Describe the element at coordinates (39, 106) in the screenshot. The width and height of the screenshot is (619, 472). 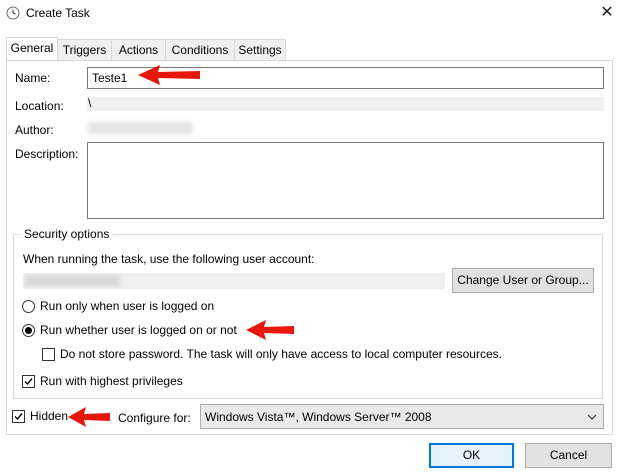
I see `location-label: Location:` at that location.